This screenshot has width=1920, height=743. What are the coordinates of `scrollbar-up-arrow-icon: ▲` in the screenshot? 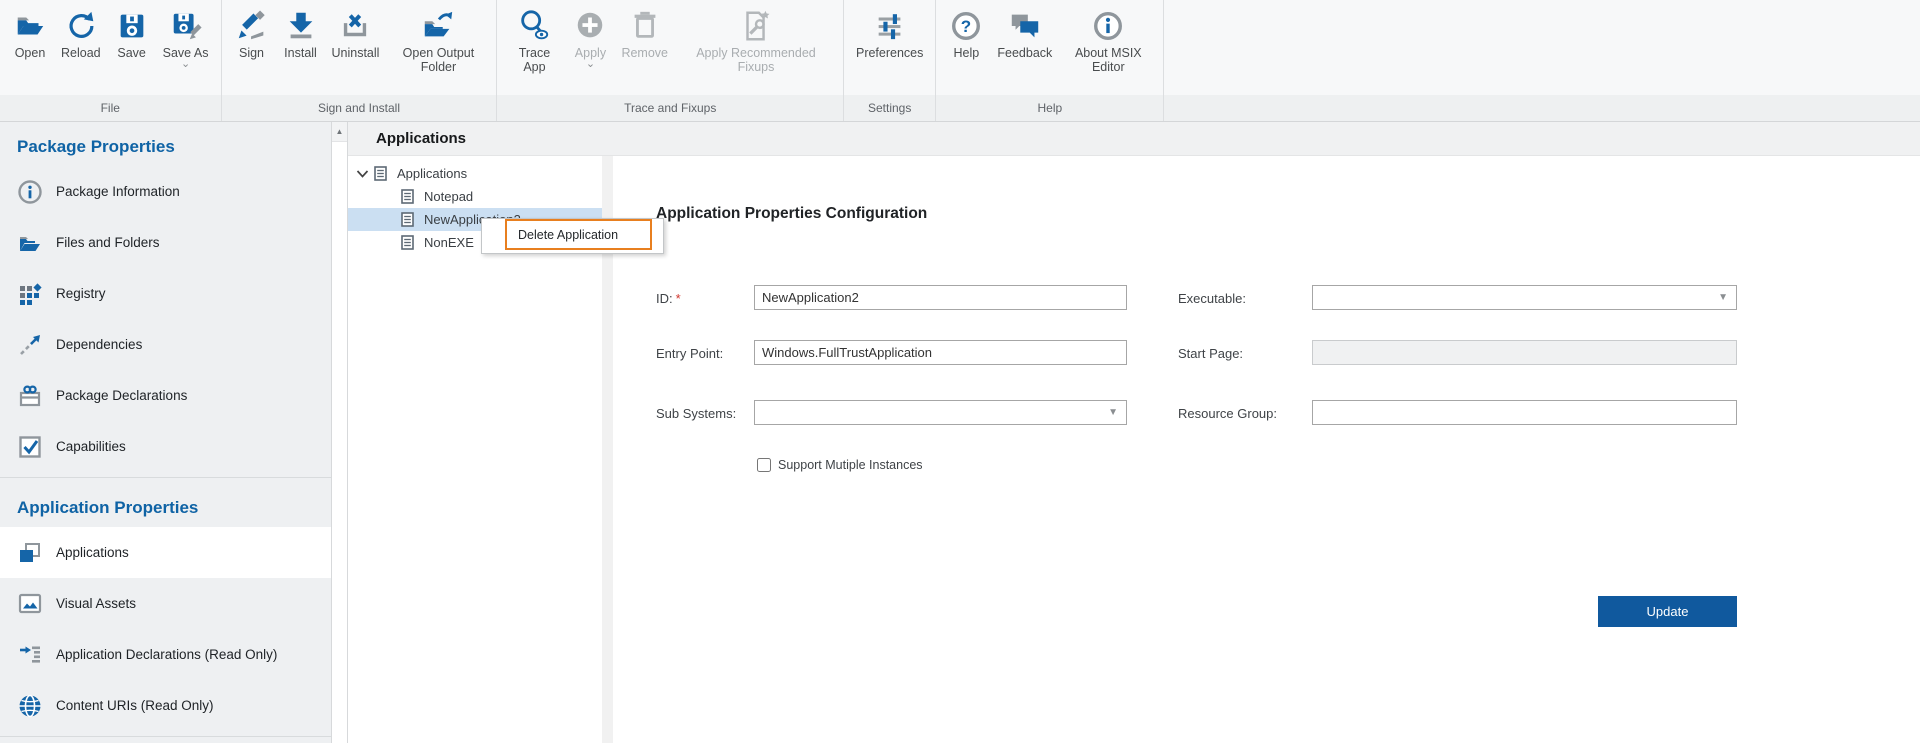 It's located at (339, 132).